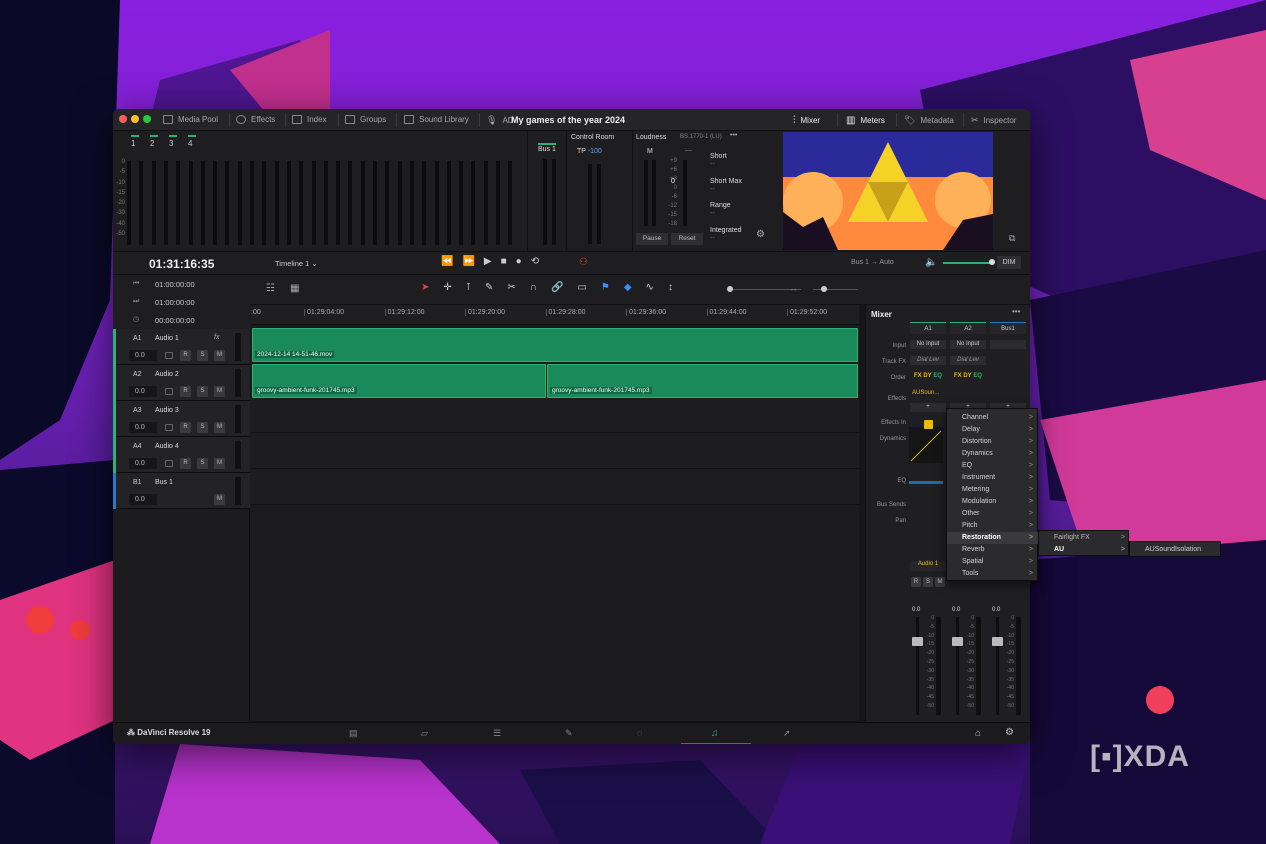 This screenshot has height=844, width=1266. Describe the element at coordinates (928, 519) in the screenshot. I see `pan-control` at that location.